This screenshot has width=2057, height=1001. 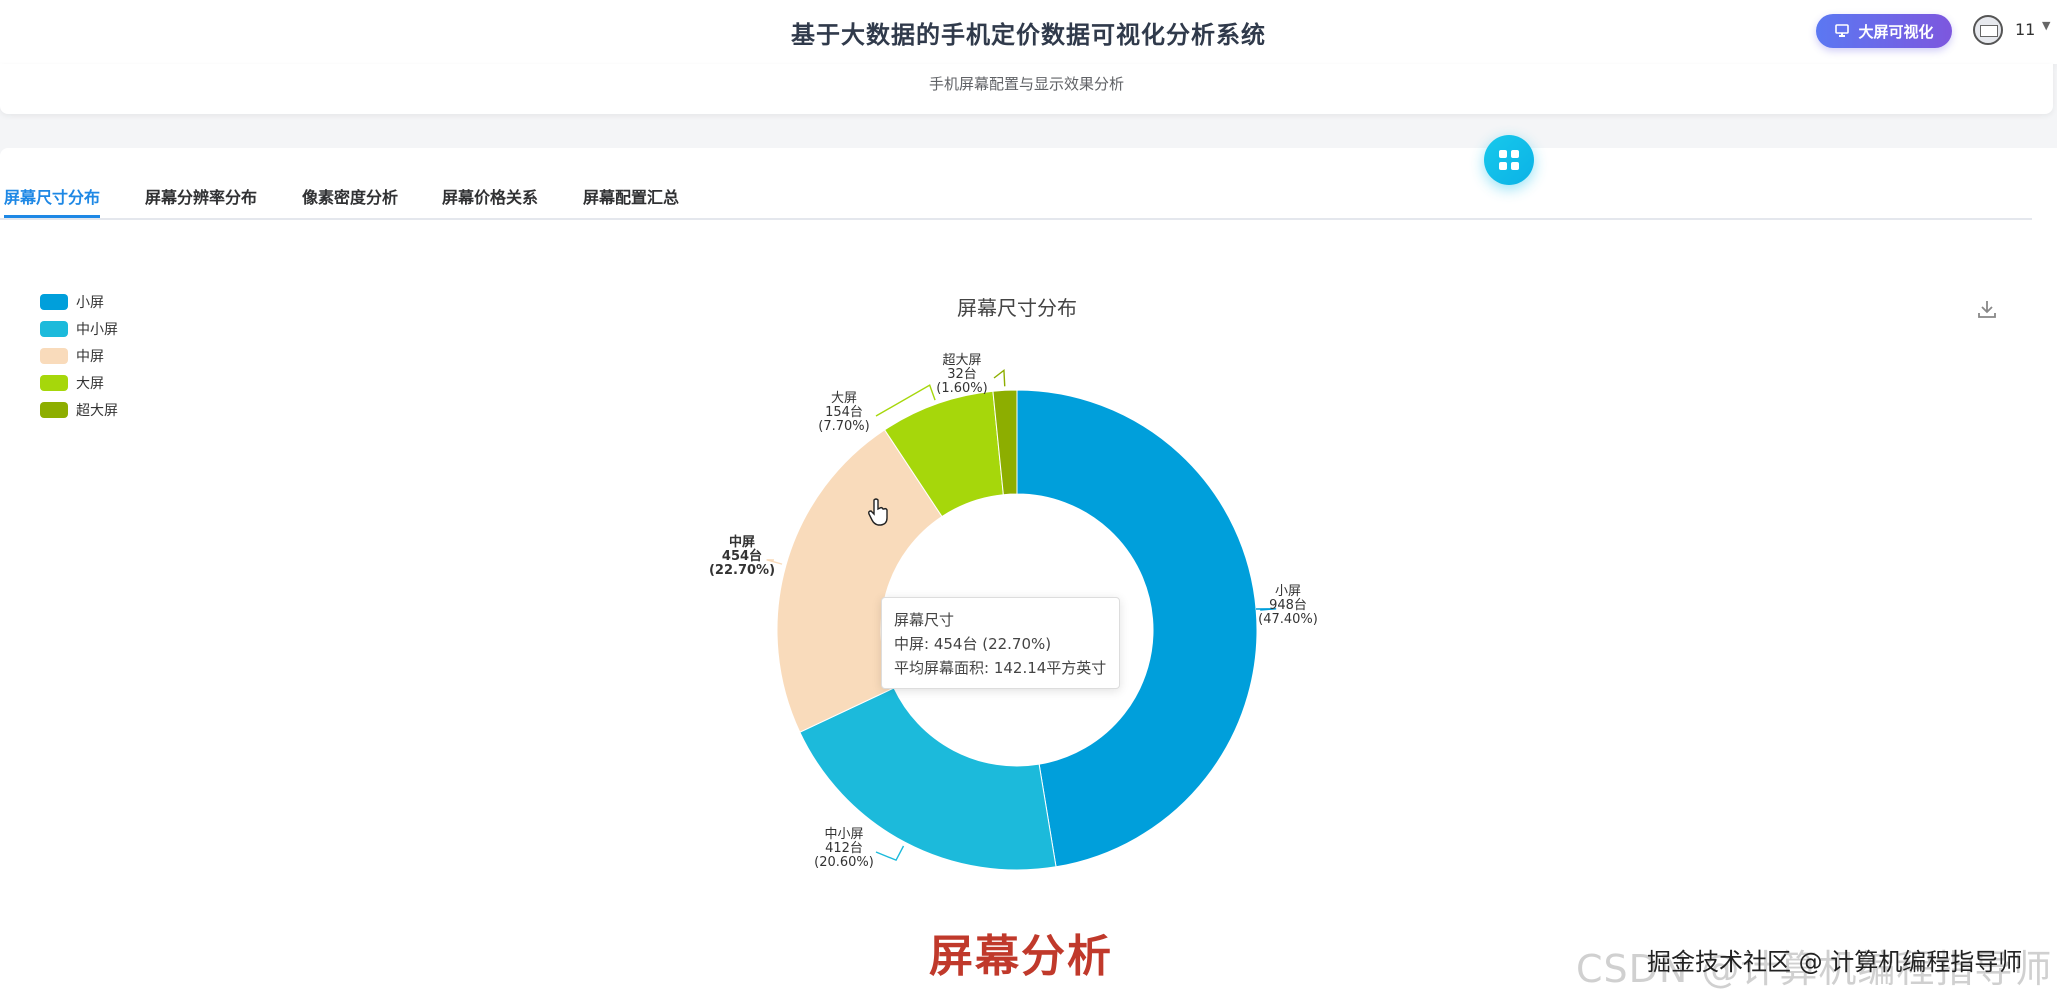 What do you see at coordinates (52, 196) in the screenshot?
I see `tab-screen-size: 屏幕尺寸分布` at bounding box center [52, 196].